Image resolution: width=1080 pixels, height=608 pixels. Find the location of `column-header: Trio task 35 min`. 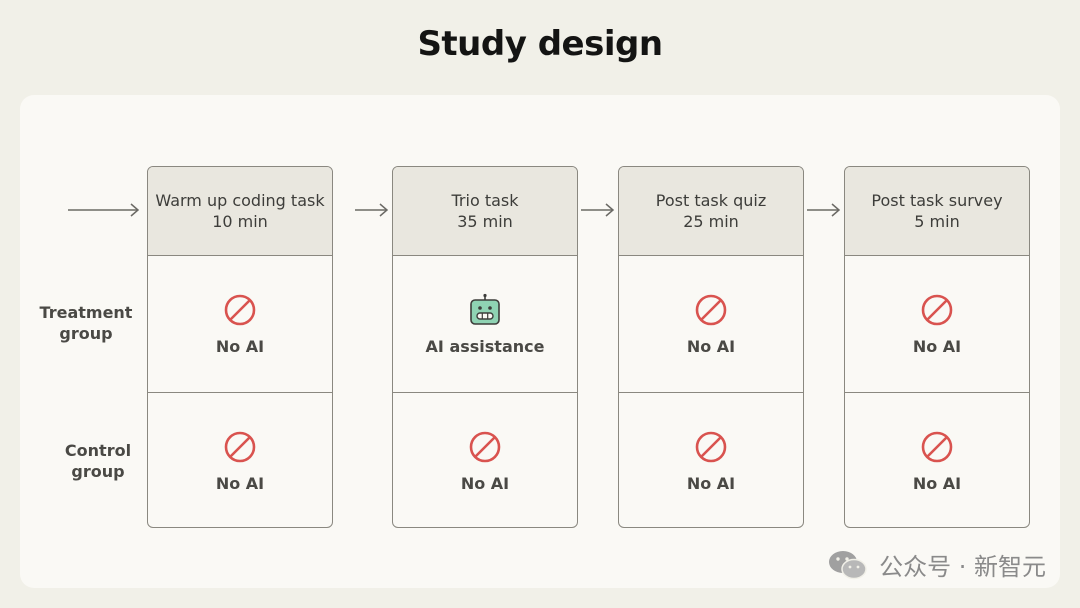

column-header: Trio task 35 min is located at coordinates (485, 211).